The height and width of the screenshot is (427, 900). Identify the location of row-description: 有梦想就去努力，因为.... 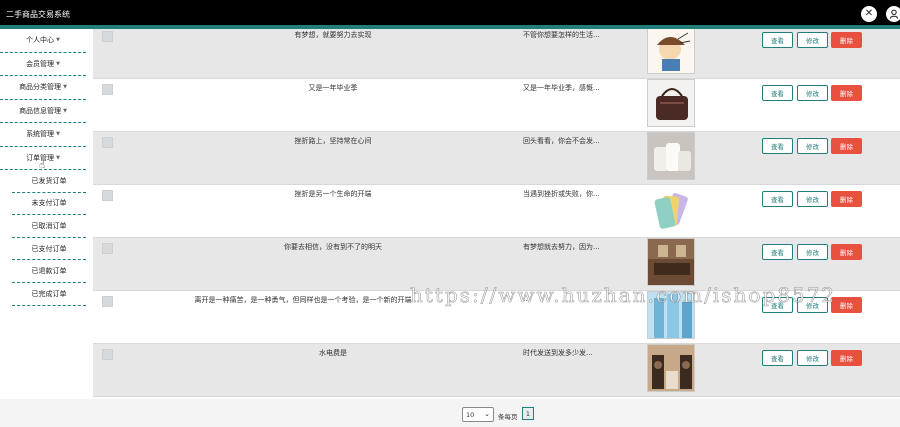
(561, 247).